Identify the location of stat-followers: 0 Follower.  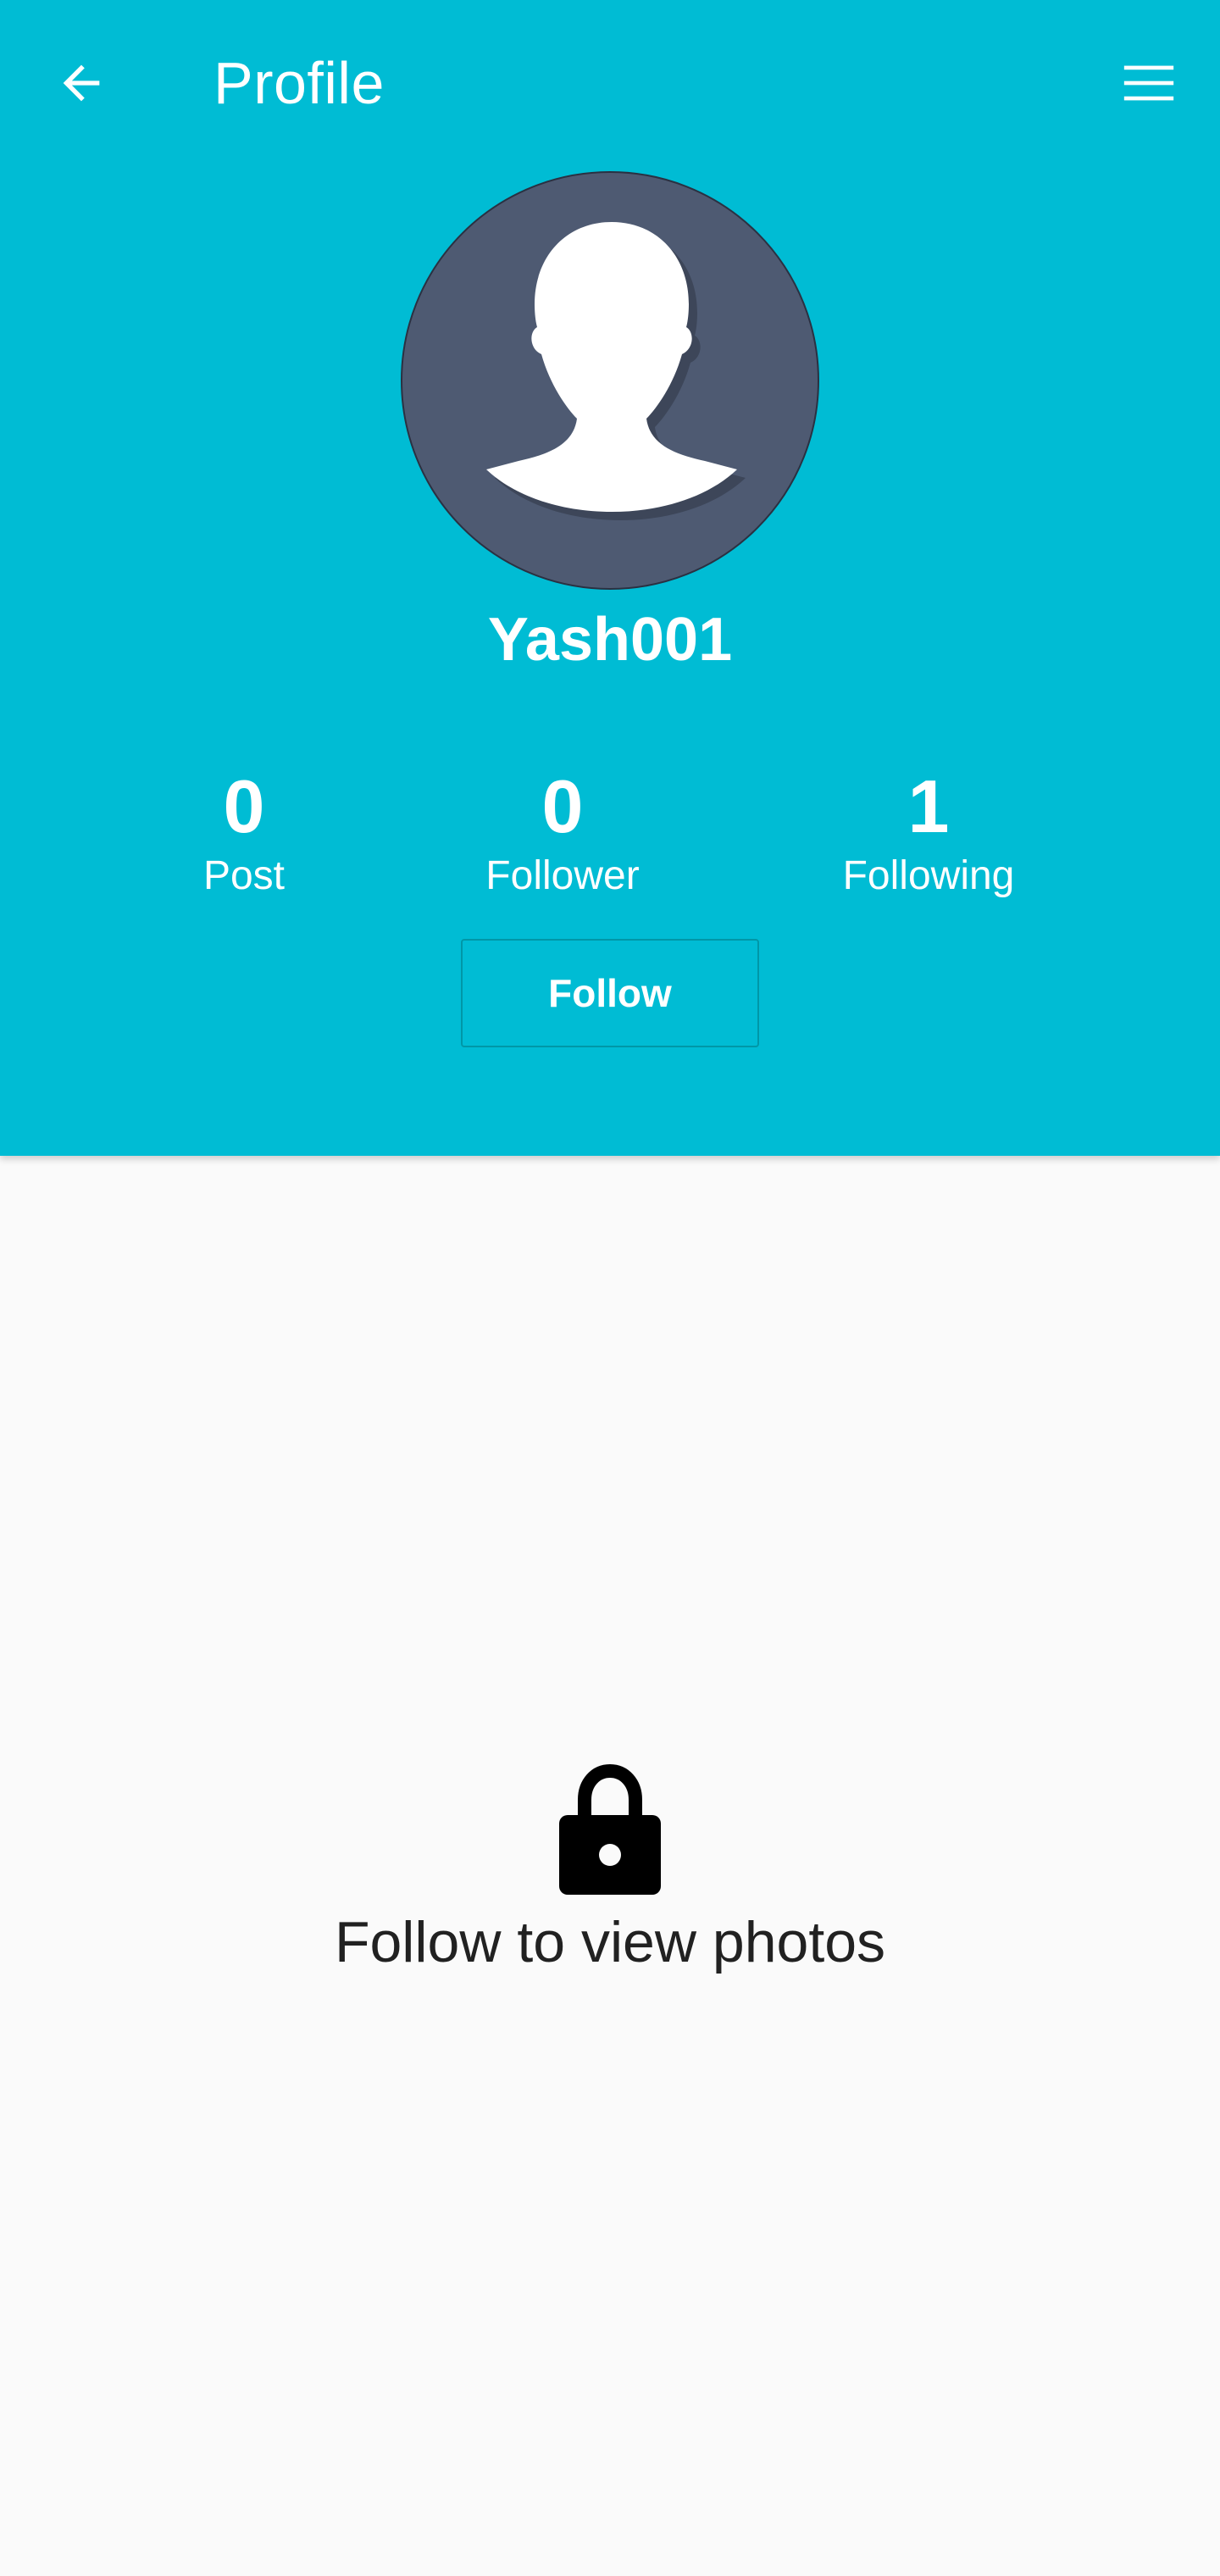
(562, 832).